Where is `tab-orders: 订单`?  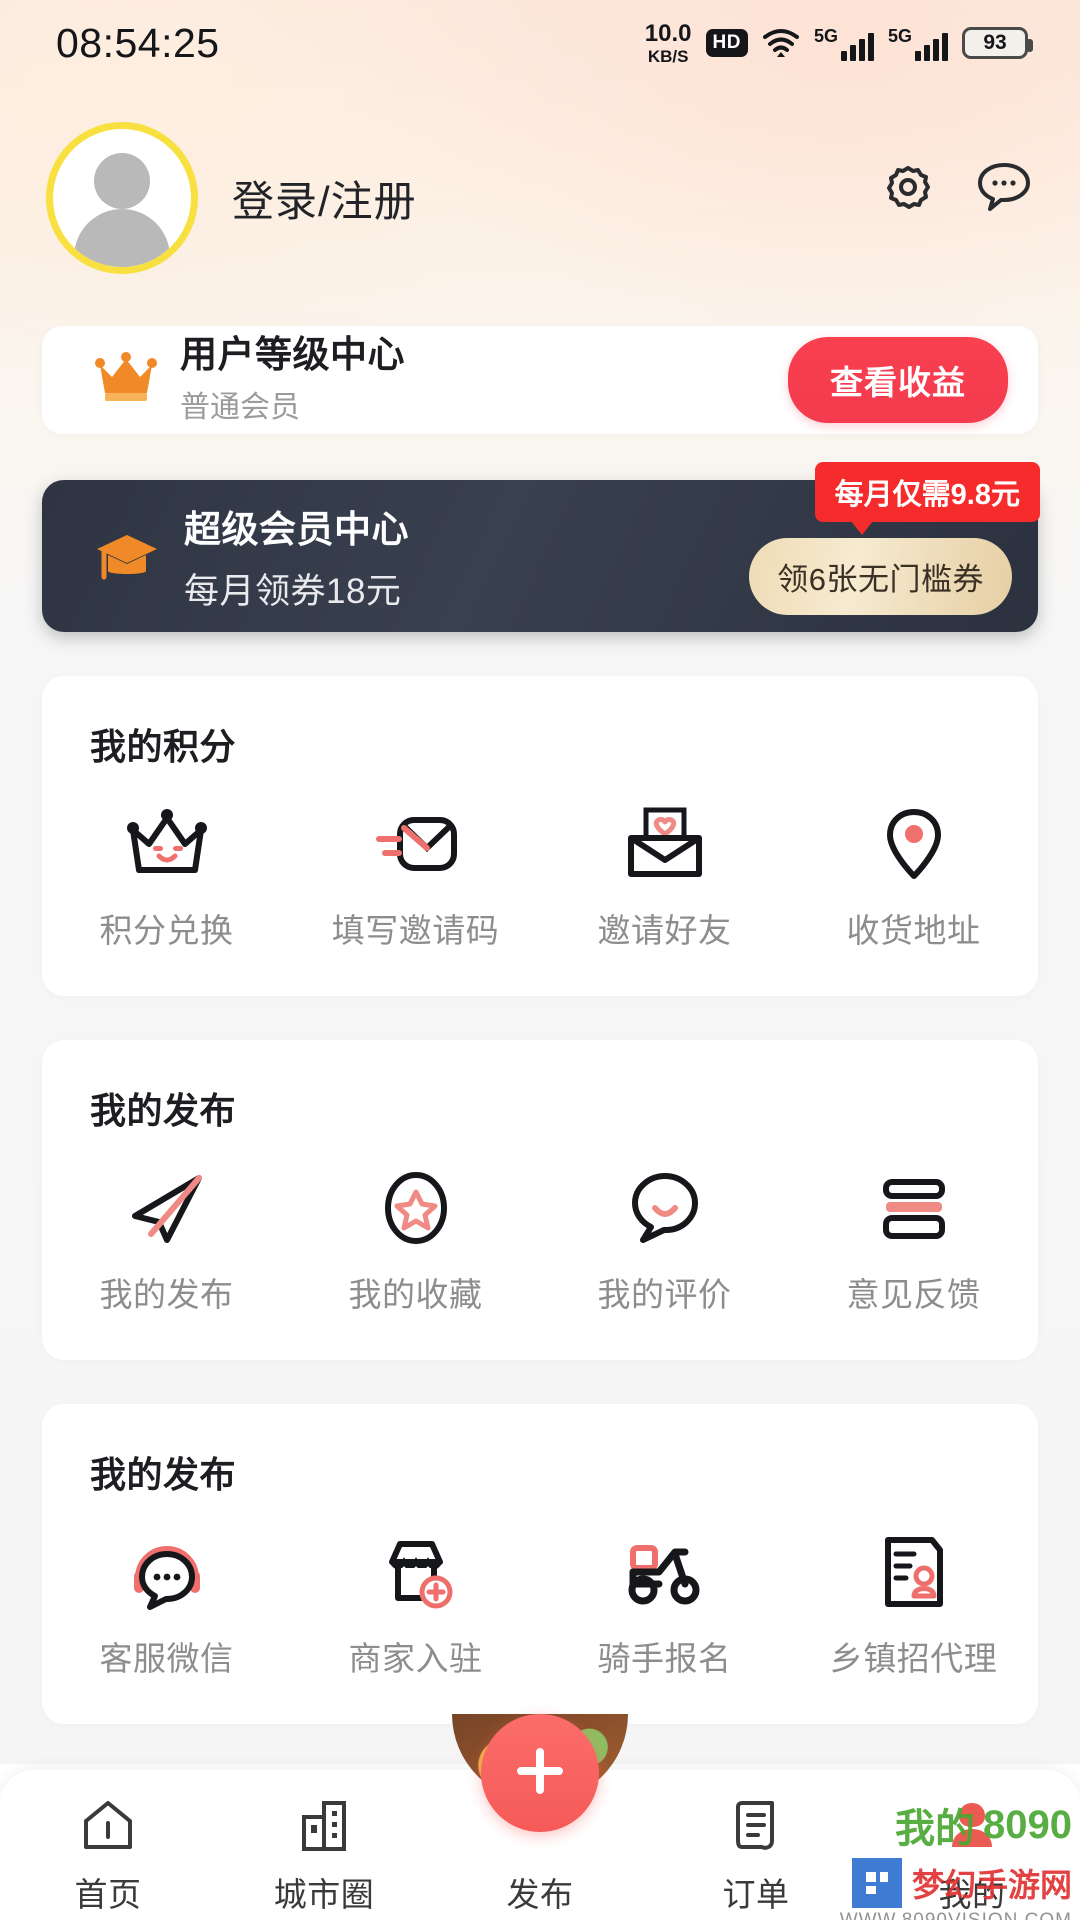 tab-orders: 订单 is located at coordinates (756, 1854).